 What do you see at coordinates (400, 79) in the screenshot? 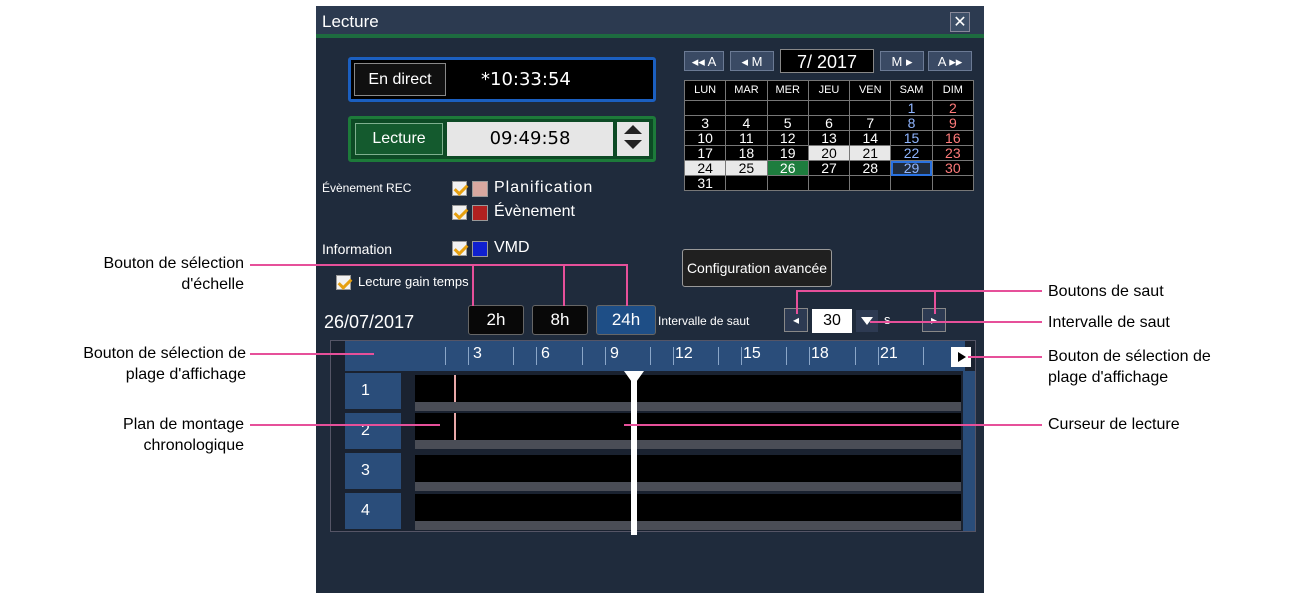
I see `live-button: En direct` at bounding box center [400, 79].